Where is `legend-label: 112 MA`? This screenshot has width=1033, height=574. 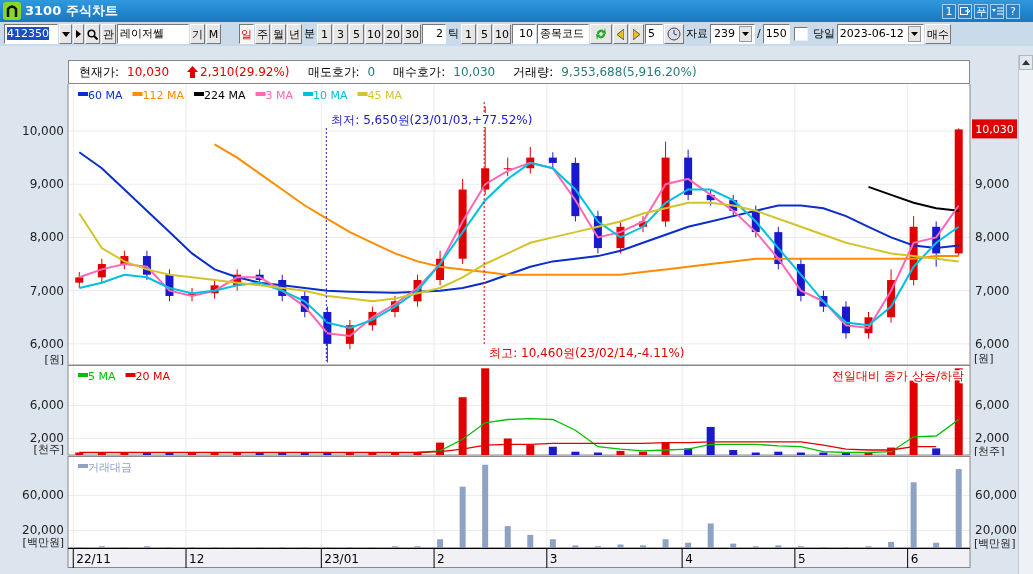
legend-label: 112 MA is located at coordinates (163, 95).